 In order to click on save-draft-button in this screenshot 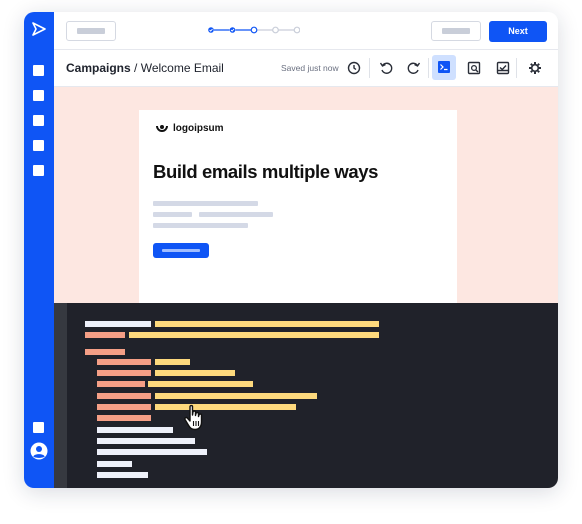, I will do `click(456, 31)`.